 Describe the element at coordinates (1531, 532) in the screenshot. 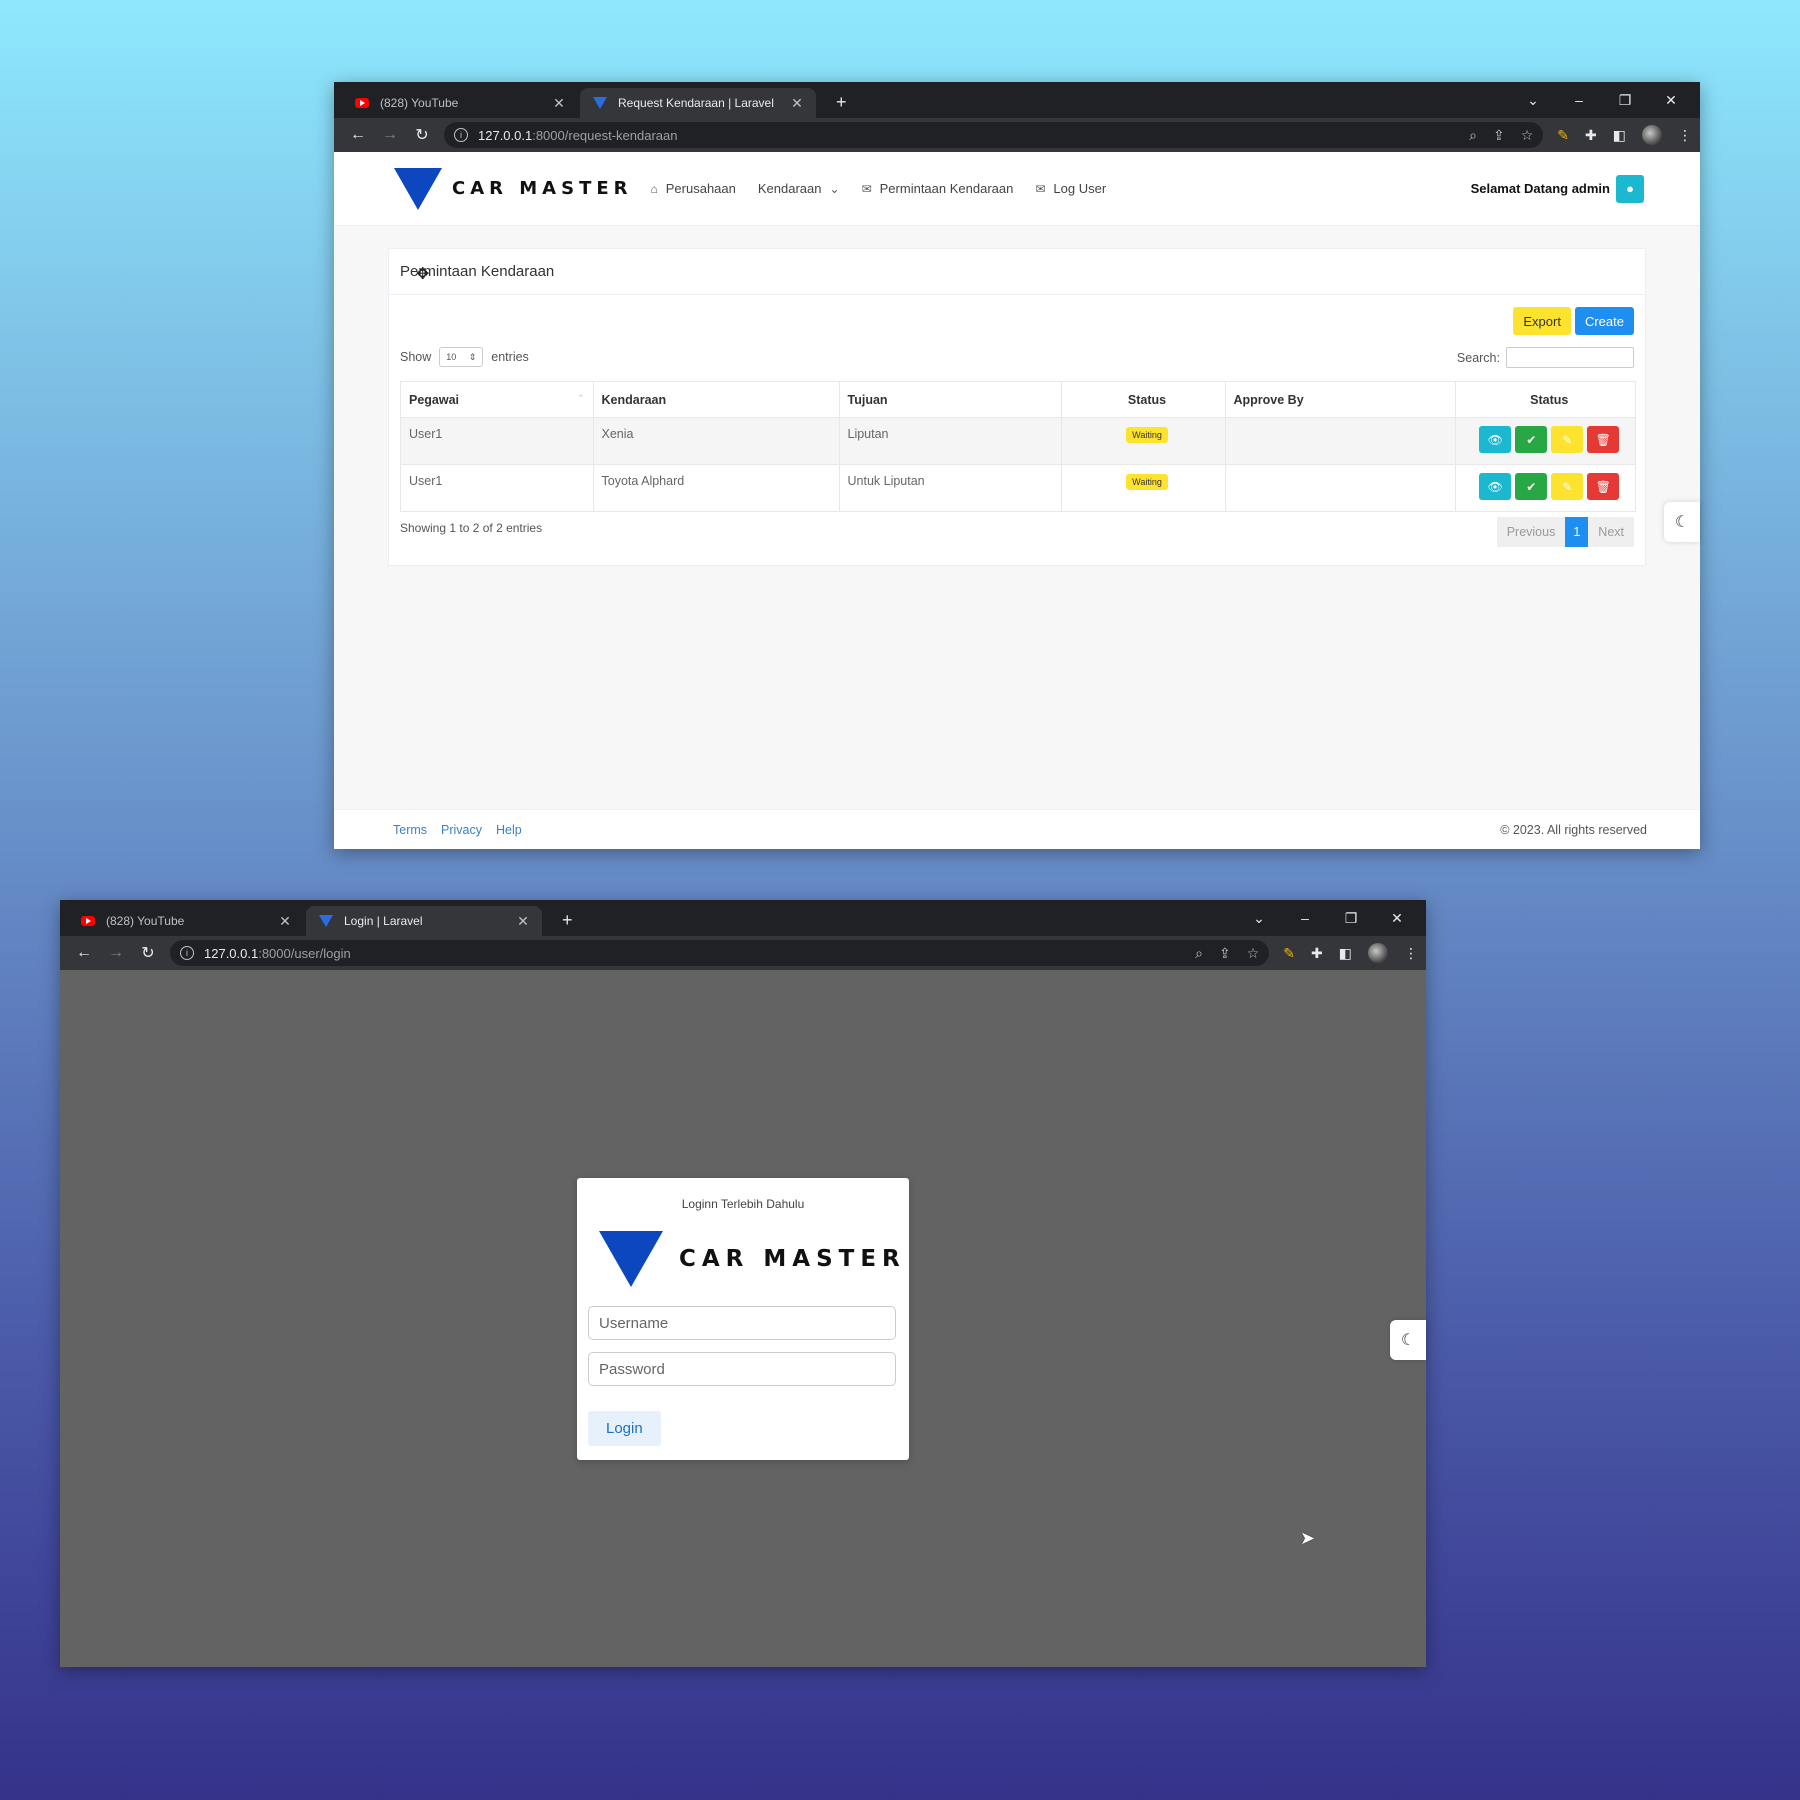

I see `pagination-previous: Previous` at that location.